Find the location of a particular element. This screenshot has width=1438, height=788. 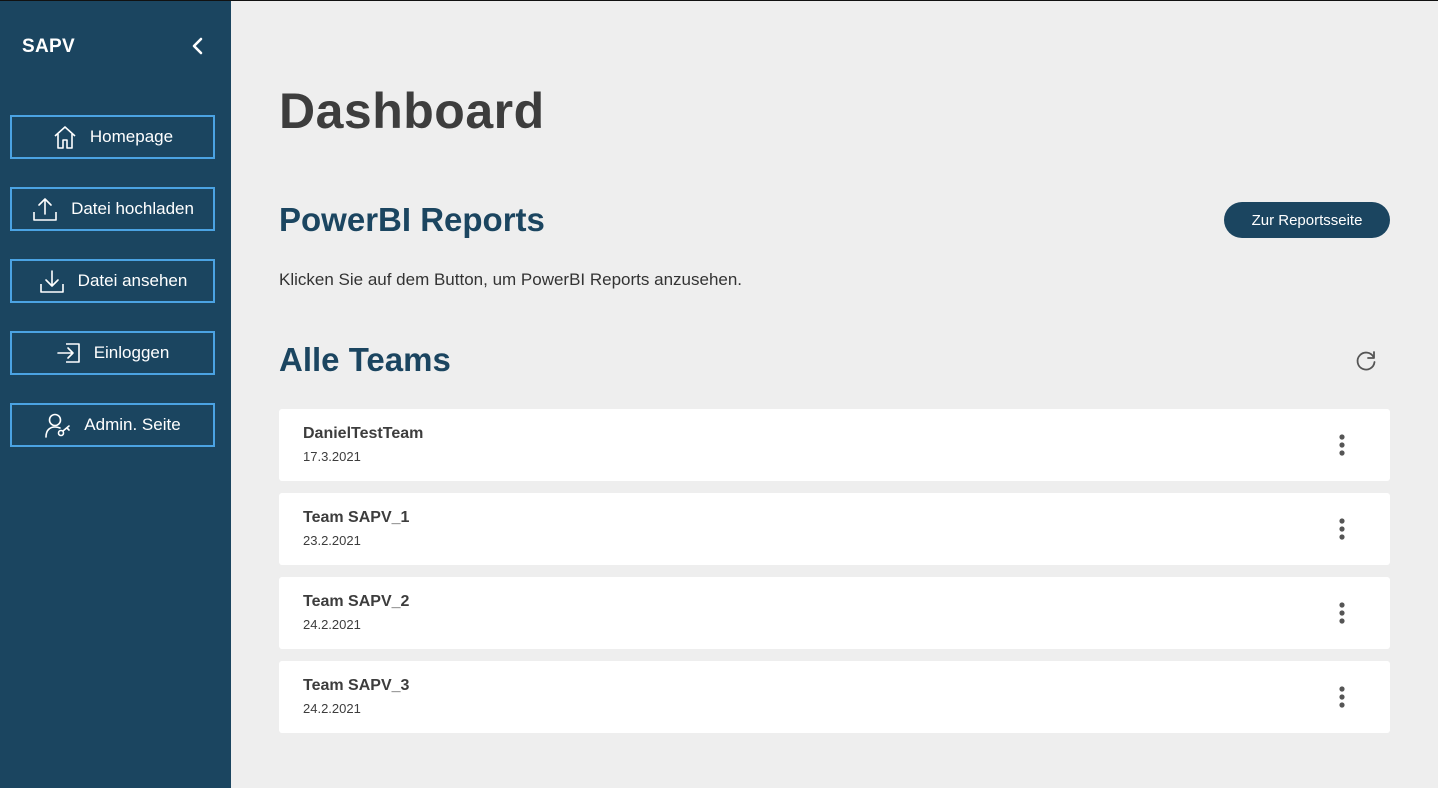

collapse-sidebar-button is located at coordinates (198, 46).